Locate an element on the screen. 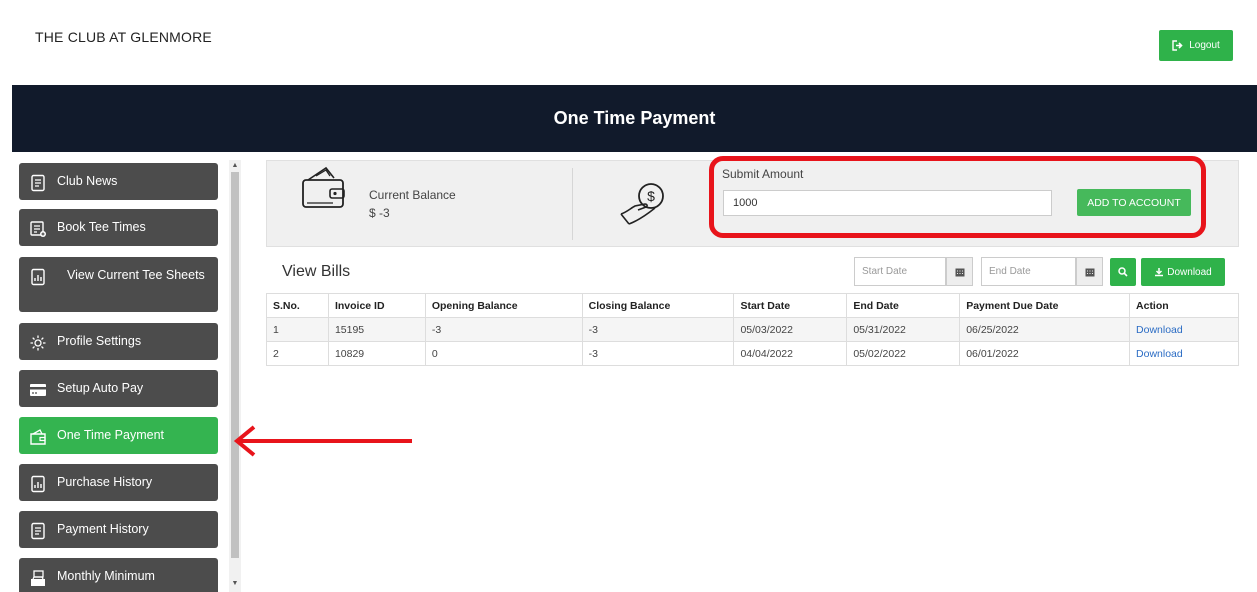 This screenshot has width=1257, height=592. start-date-calendar-button is located at coordinates (959, 271).